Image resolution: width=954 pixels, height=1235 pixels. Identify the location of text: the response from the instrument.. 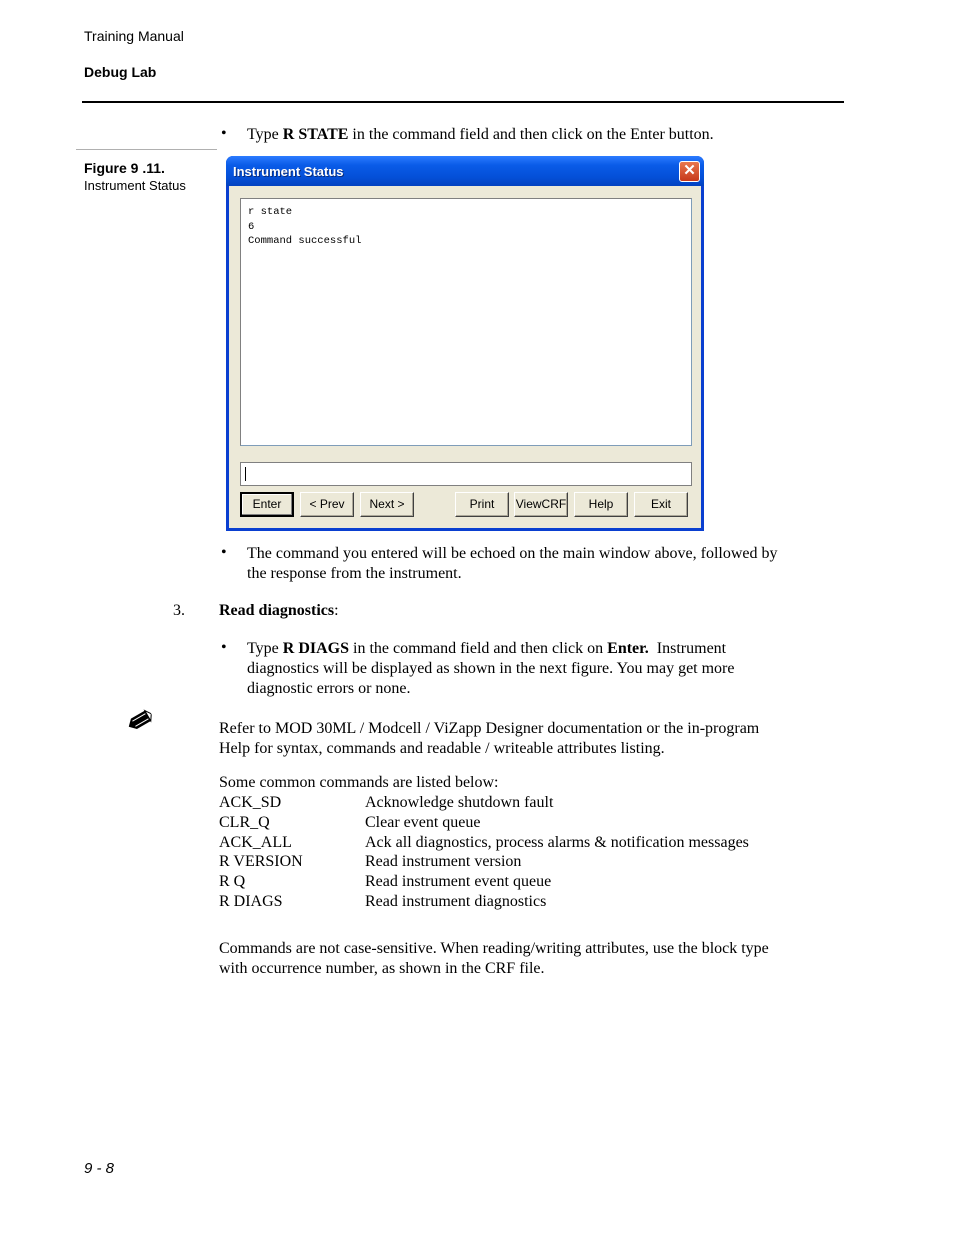
(354, 573).